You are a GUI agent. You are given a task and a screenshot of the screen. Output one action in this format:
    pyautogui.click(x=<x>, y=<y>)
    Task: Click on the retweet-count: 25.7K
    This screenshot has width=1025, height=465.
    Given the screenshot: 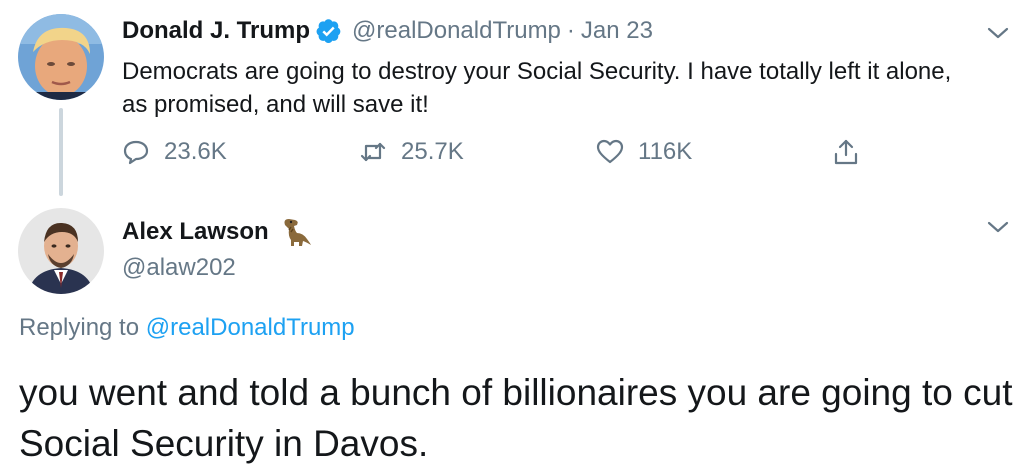 What is the action you would take?
    pyautogui.click(x=432, y=151)
    